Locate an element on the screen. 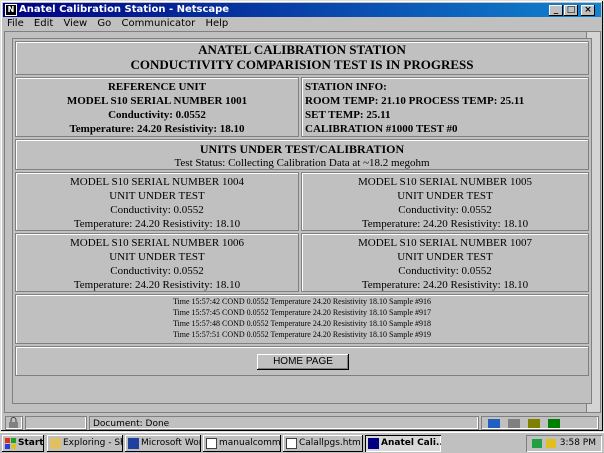  composer-icon is located at coordinates (554, 423).